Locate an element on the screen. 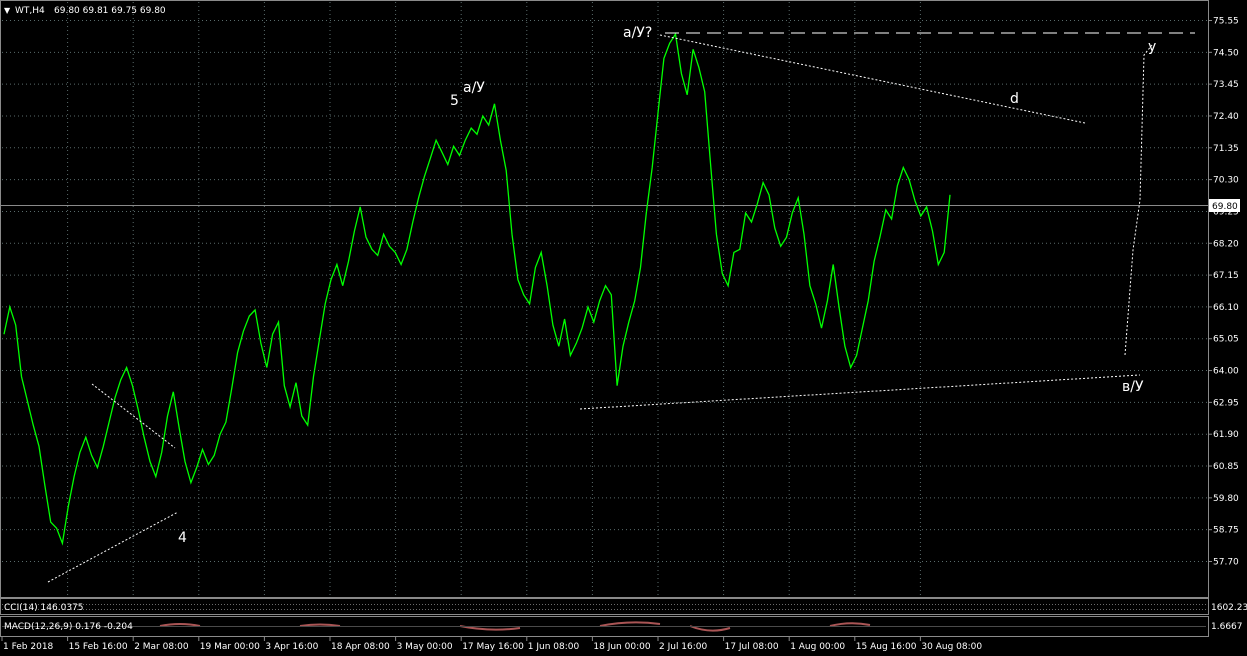 The height and width of the screenshot is (656, 1247). y-tick-label: 60.85 is located at coordinates (1226, 467).